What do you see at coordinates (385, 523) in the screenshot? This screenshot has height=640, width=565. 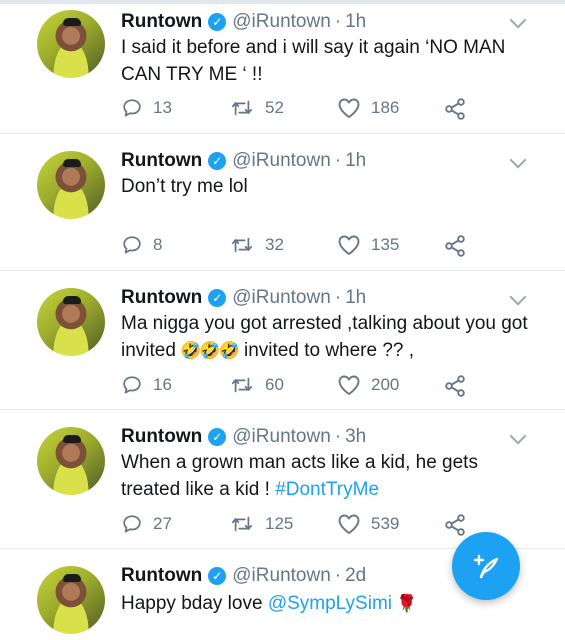 I see `like-count: 539` at bounding box center [385, 523].